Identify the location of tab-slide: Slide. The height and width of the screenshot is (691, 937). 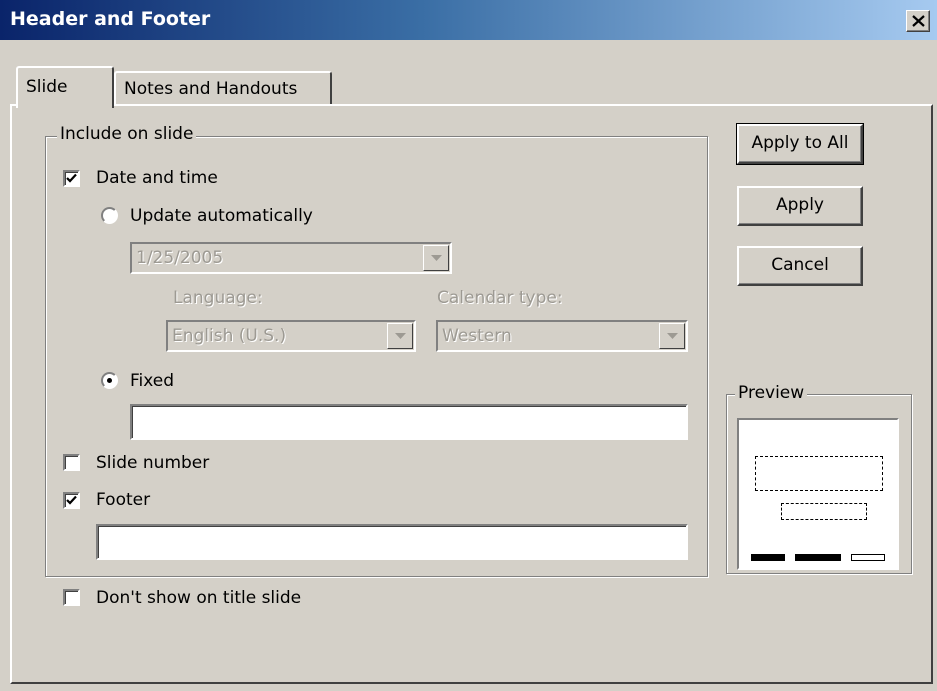
(65, 87).